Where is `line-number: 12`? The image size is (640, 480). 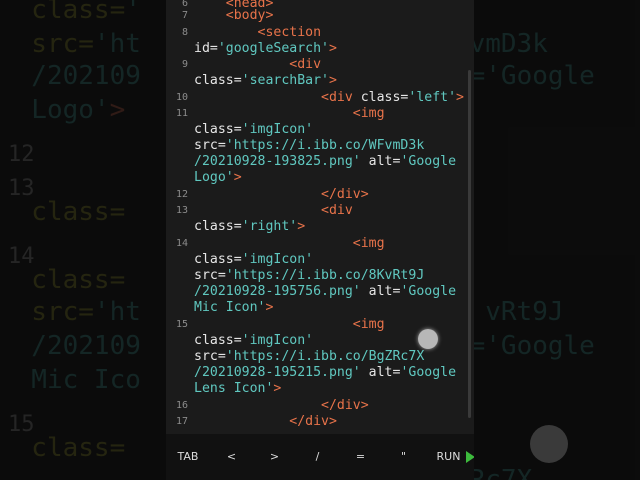
line-number: 12 is located at coordinates (181, 194).